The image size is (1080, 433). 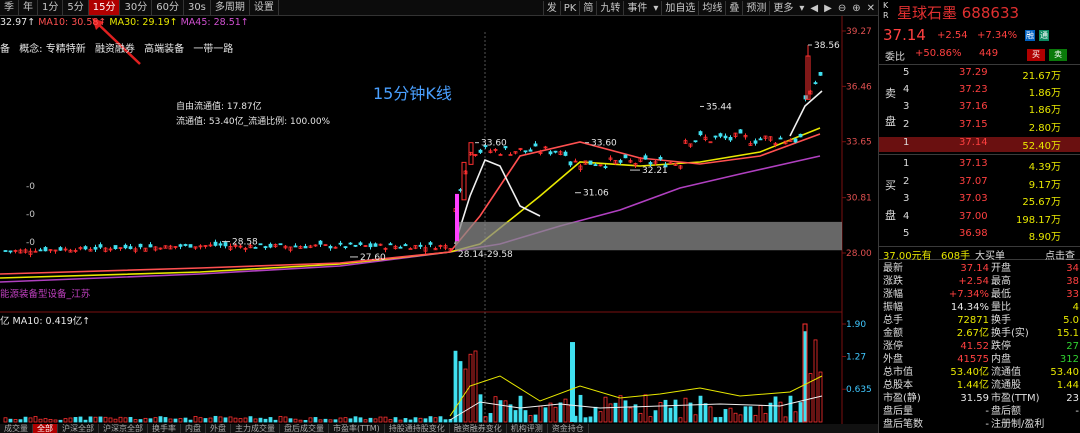 What do you see at coordinates (814, 8) in the screenshot?
I see `prev-icon: ◀` at bounding box center [814, 8].